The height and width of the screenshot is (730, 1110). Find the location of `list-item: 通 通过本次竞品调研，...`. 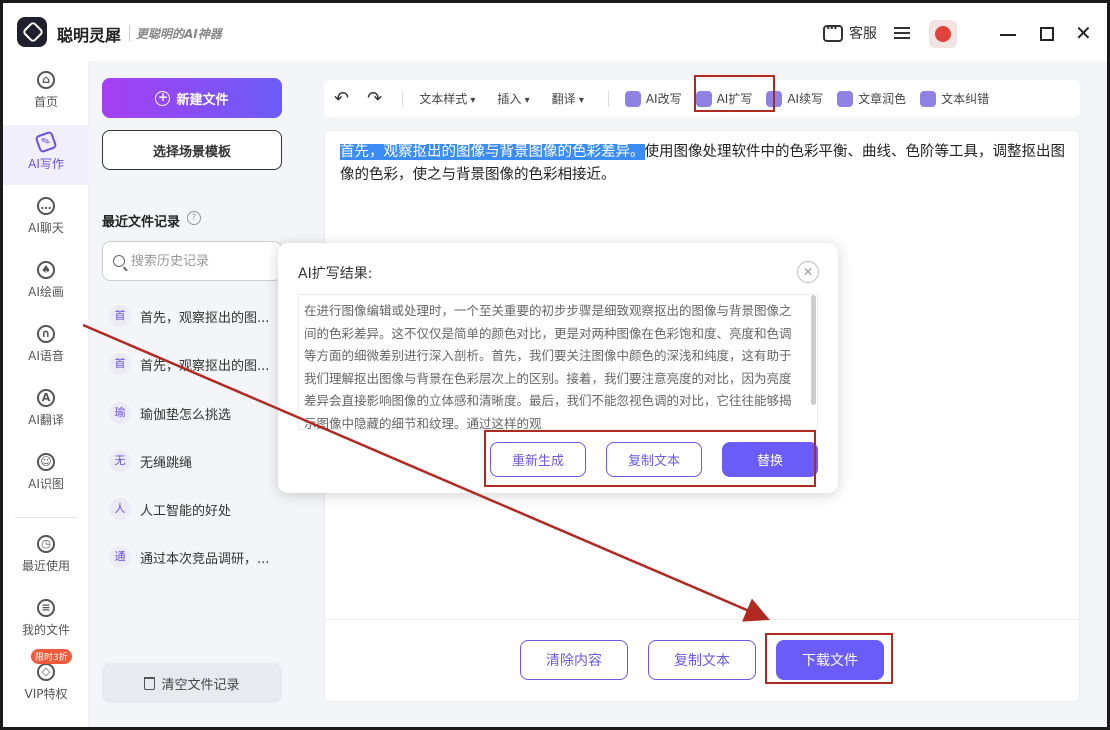

list-item: 通 通过本次竞品调研，... is located at coordinates (199, 557).